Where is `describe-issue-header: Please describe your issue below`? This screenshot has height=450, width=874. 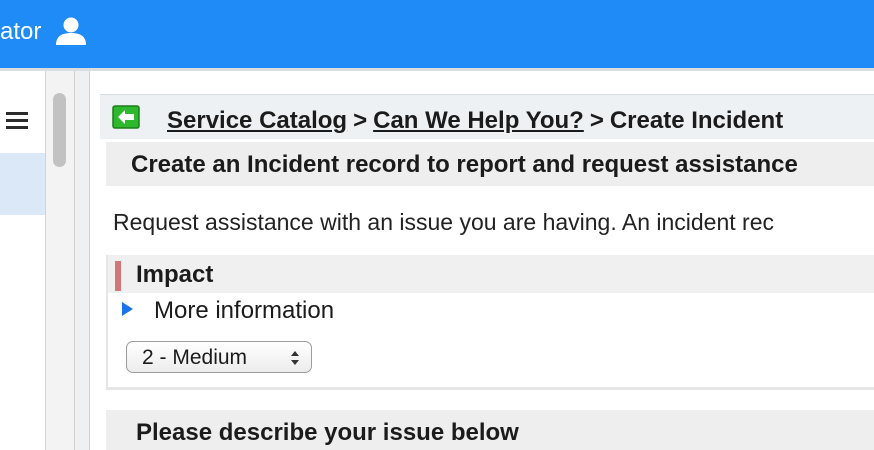 describe-issue-header: Please describe your issue below is located at coordinates (490, 430).